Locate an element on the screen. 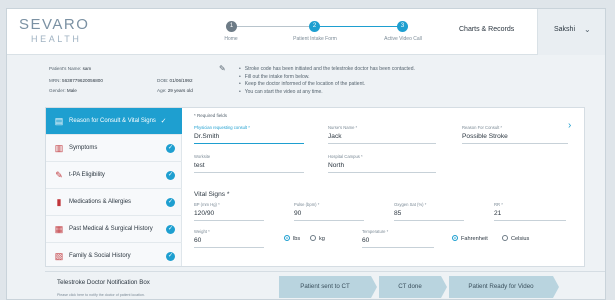  oxygen-input: 85 is located at coordinates (429, 214).